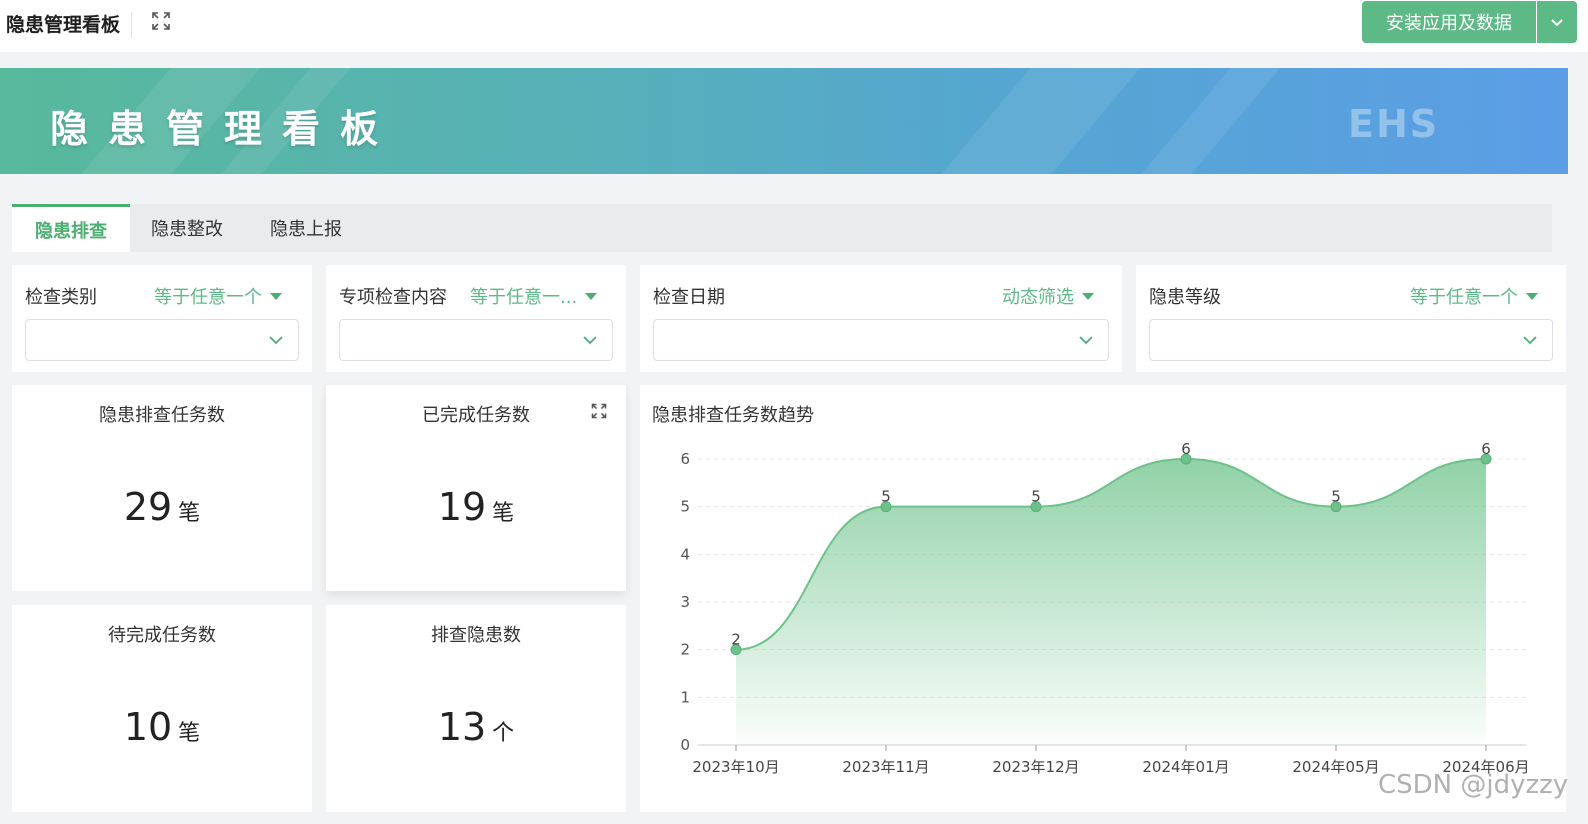 The height and width of the screenshot is (824, 1588). Describe the element at coordinates (162, 415) in the screenshot. I see `kpi-title: 隐患排查任务数` at that location.